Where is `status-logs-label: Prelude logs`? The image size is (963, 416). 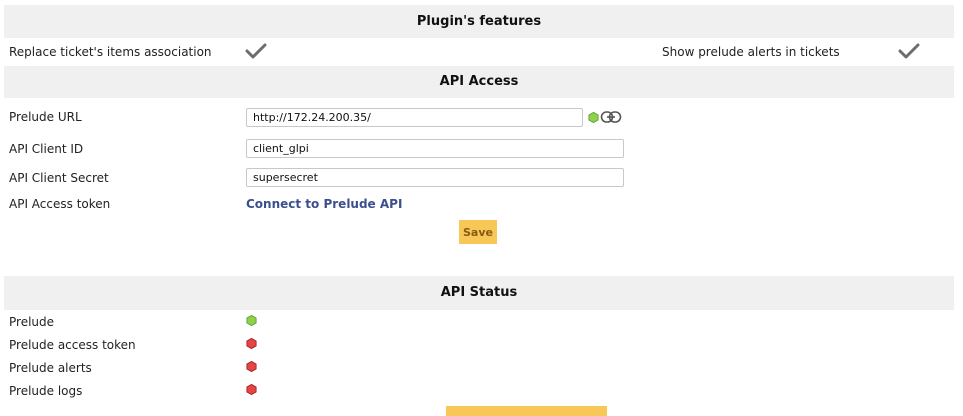
status-logs-label: Prelude logs is located at coordinates (46, 391).